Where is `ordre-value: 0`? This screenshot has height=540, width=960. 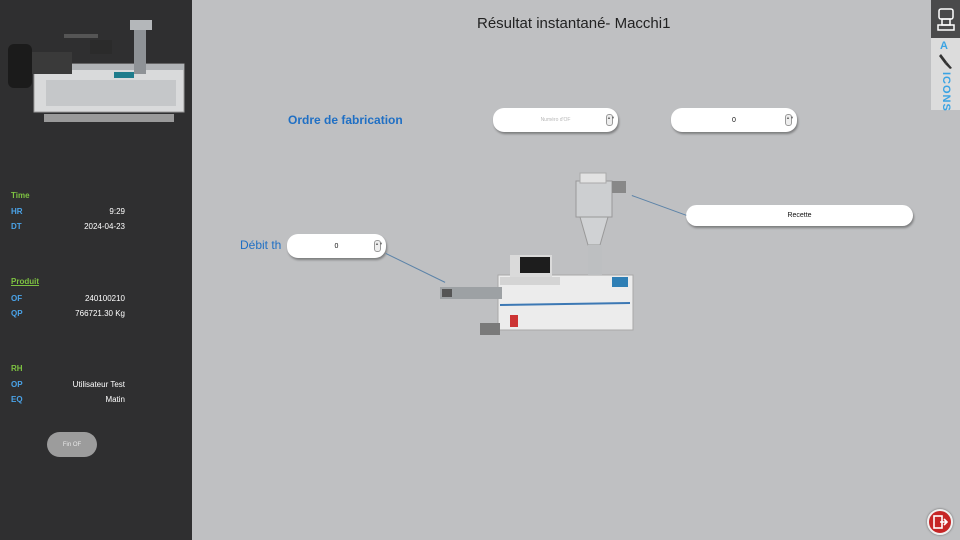 ordre-value: 0 is located at coordinates (734, 120).